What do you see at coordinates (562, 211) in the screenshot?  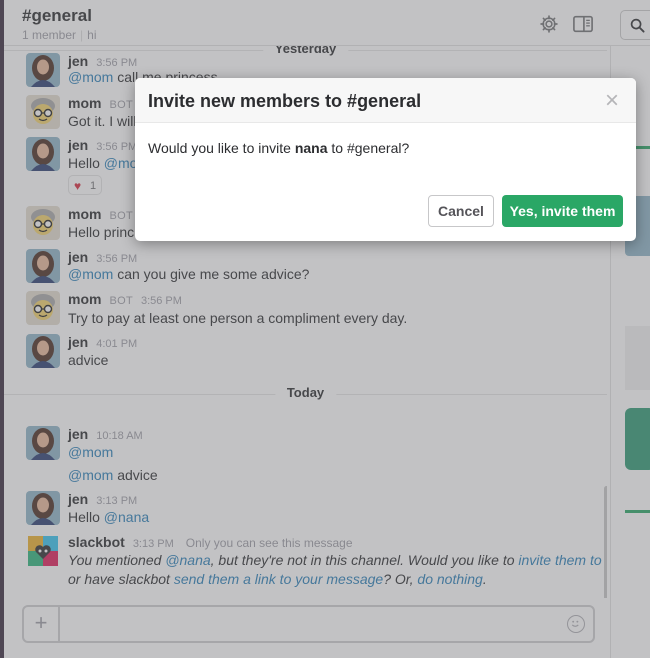 I see `confirm-invite-button: Yes, invite them` at bounding box center [562, 211].